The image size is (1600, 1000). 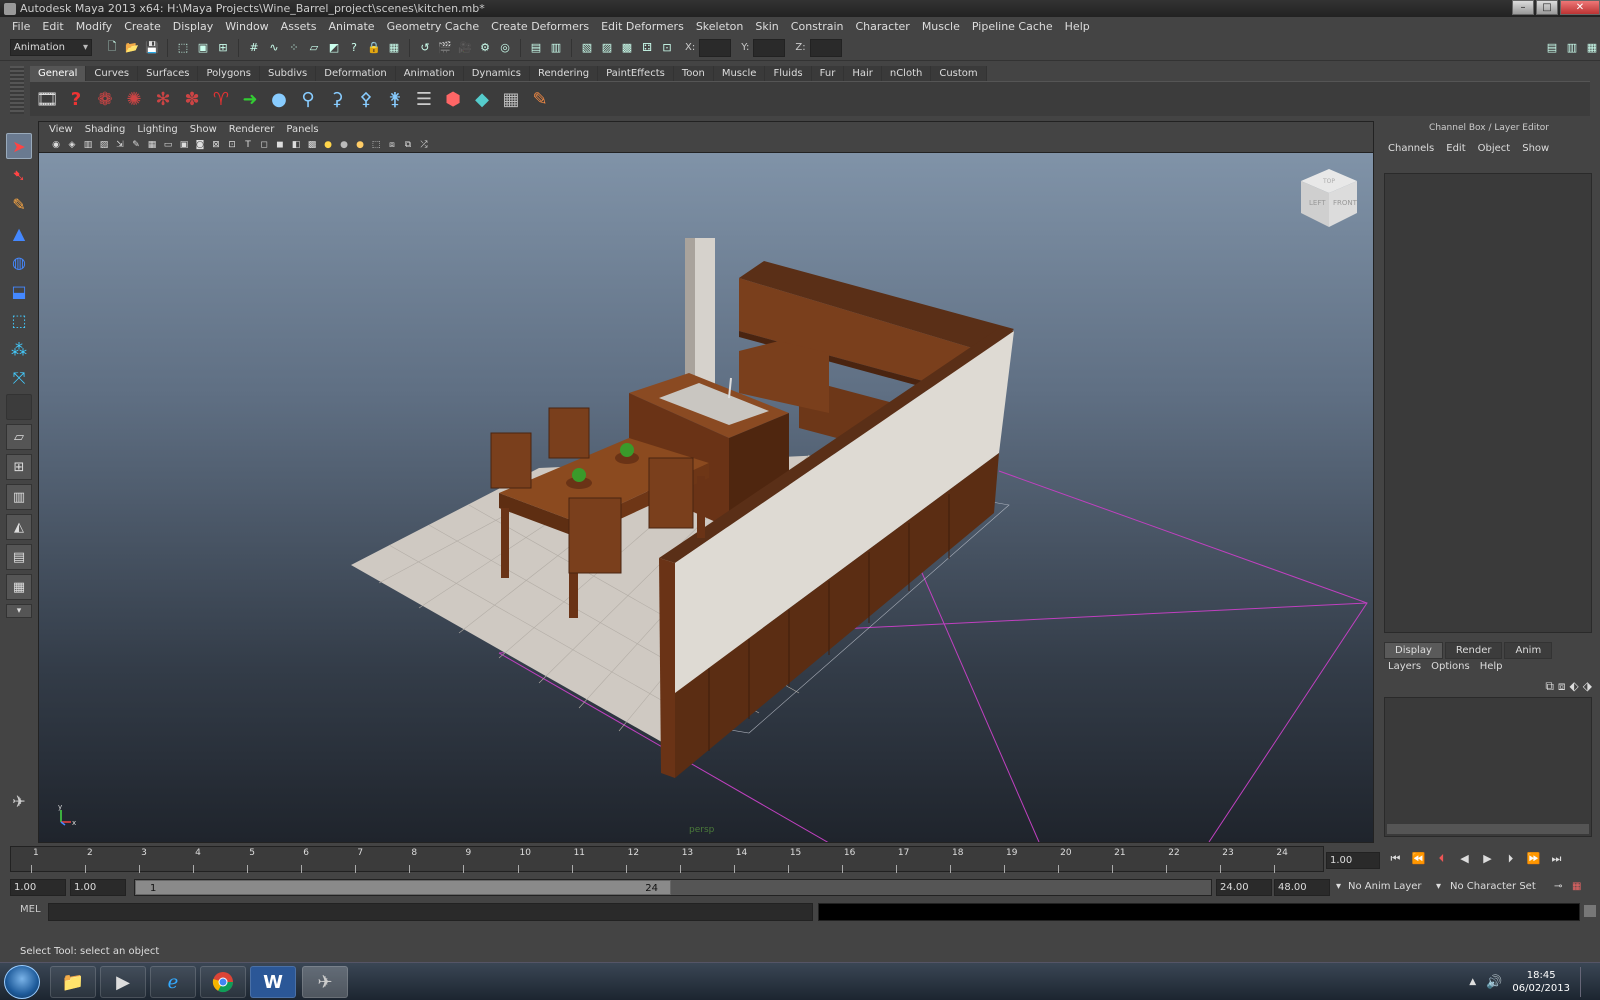 I want to click on universal-manip-icon: ⬚, so click(x=19, y=320).